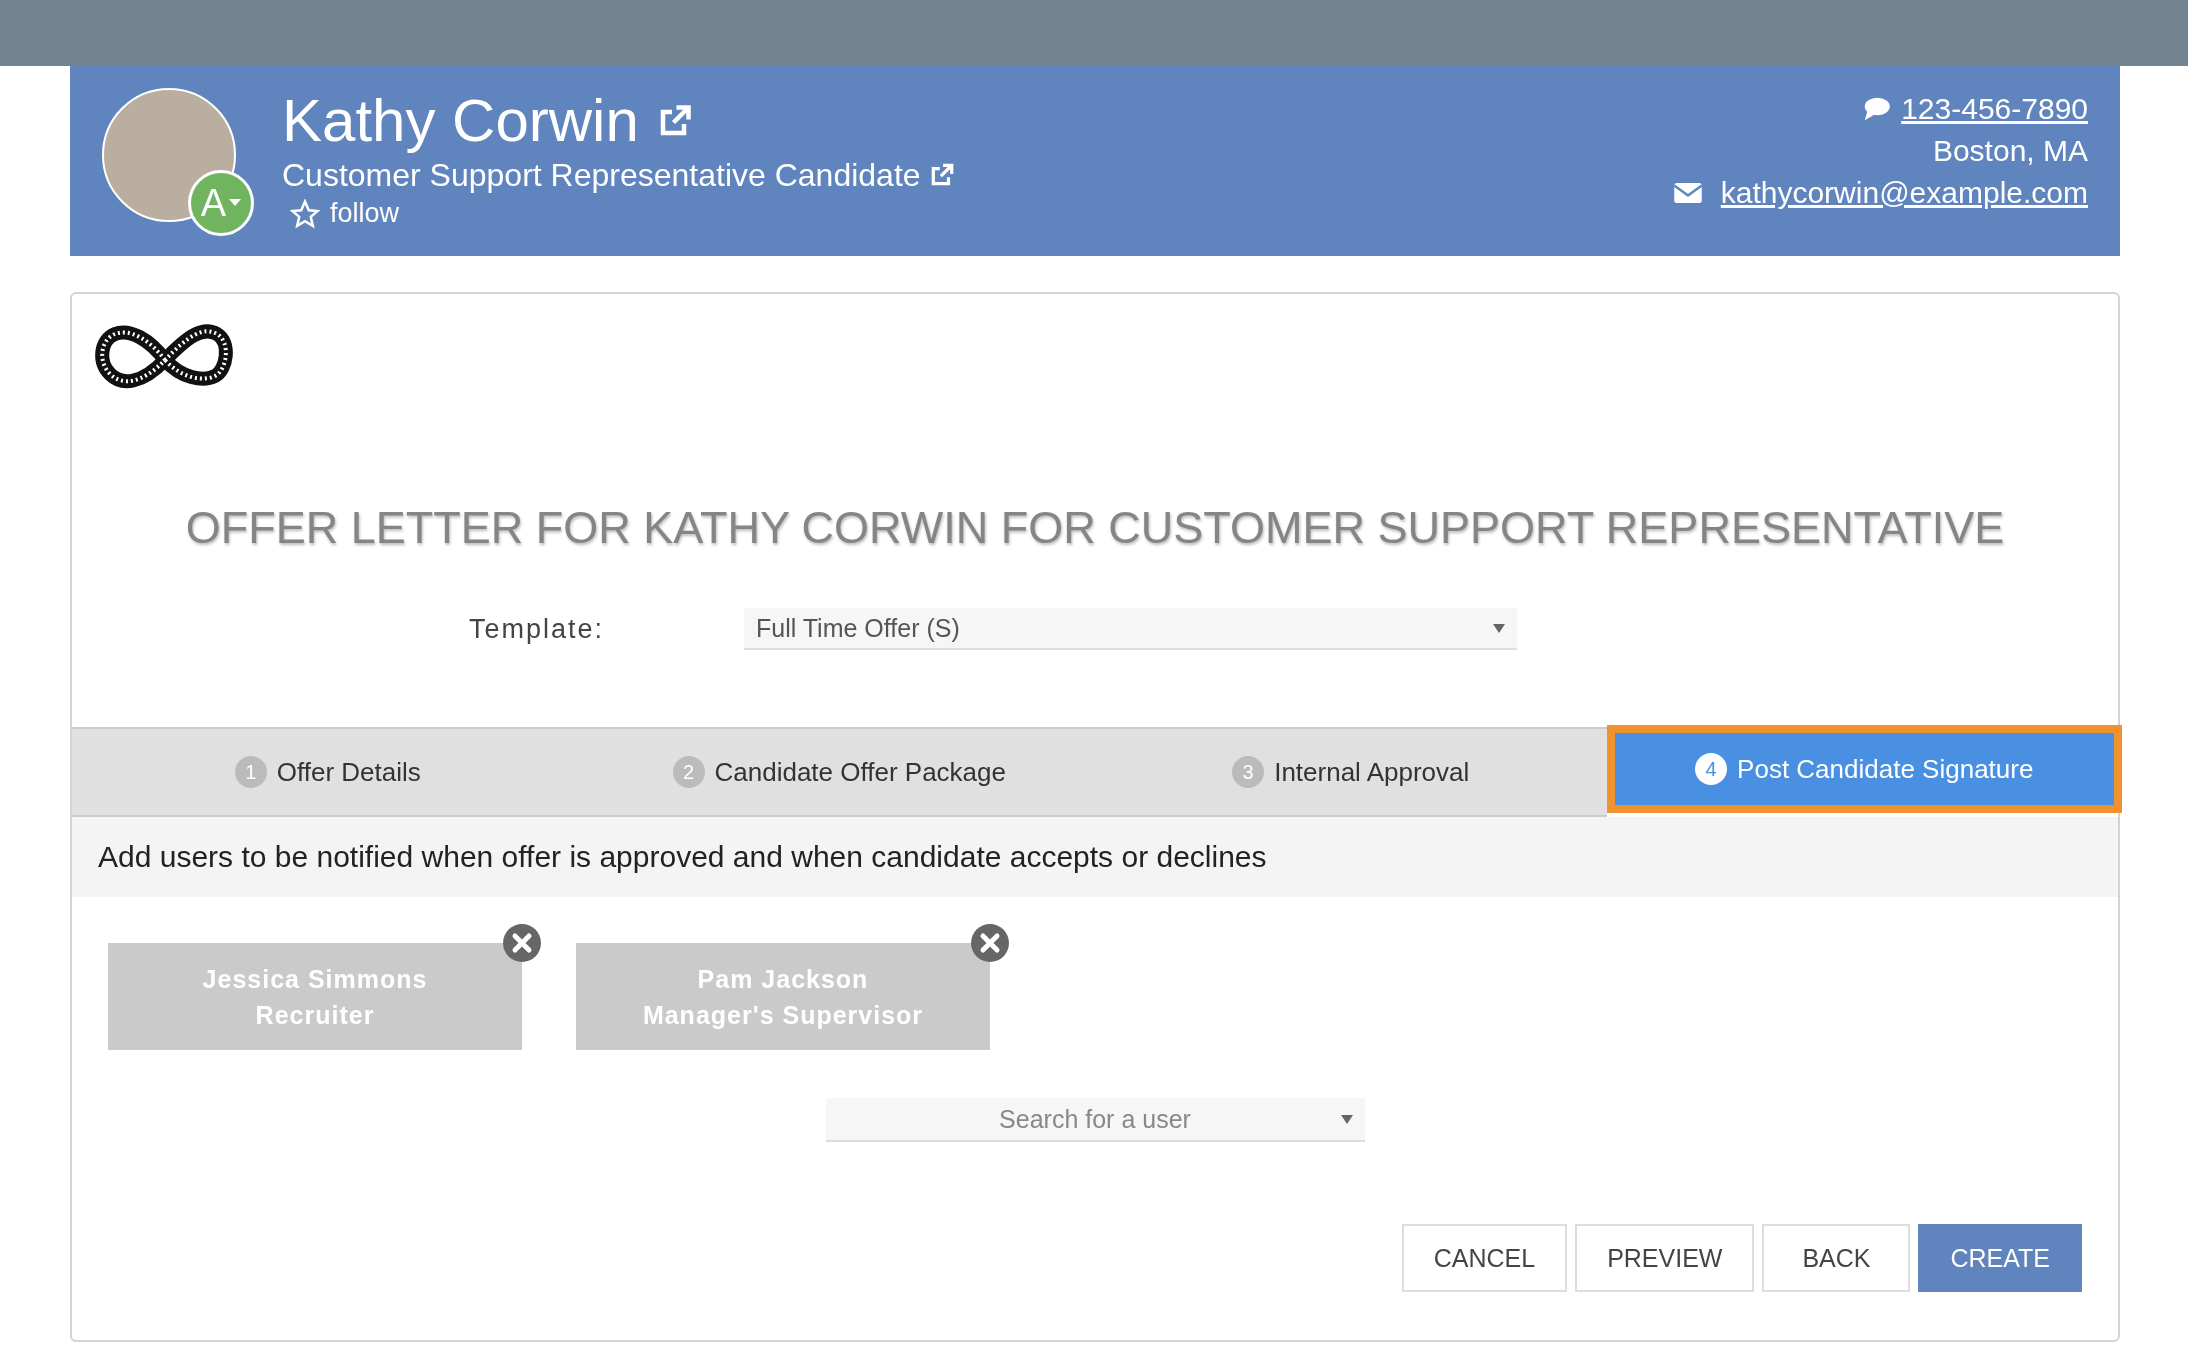 The width and height of the screenshot is (2188, 1348). Describe the element at coordinates (1711, 769) in the screenshot. I see `step-number: 4` at that location.